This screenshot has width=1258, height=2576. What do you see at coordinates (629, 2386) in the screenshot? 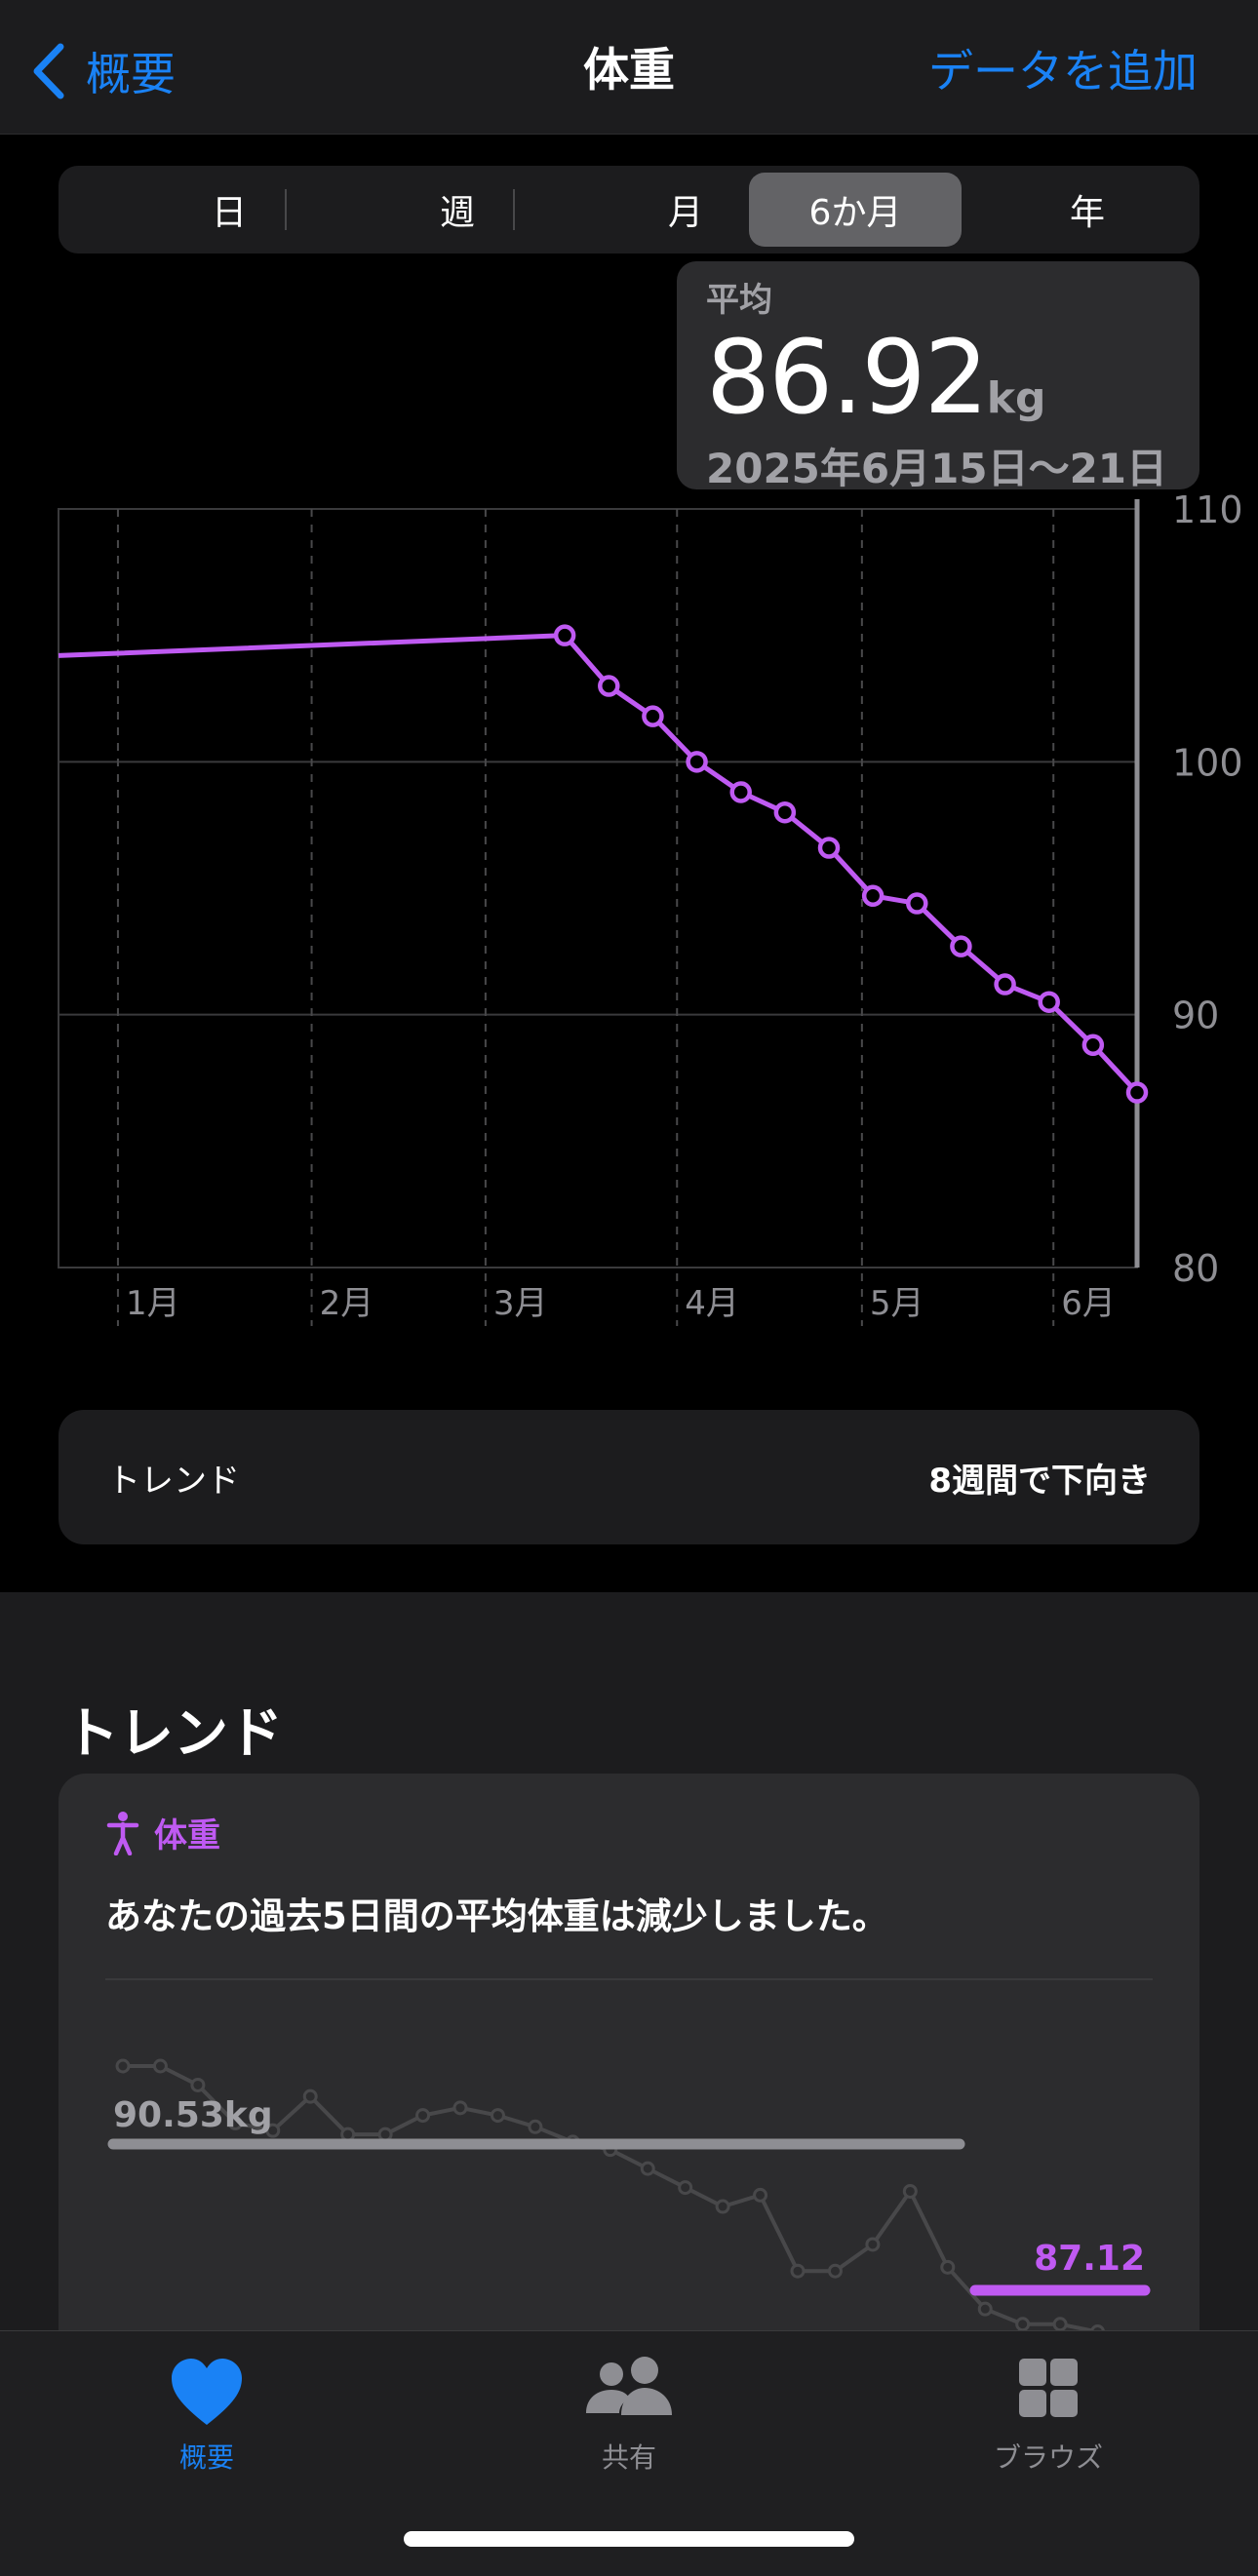
I see `people-icon` at bounding box center [629, 2386].